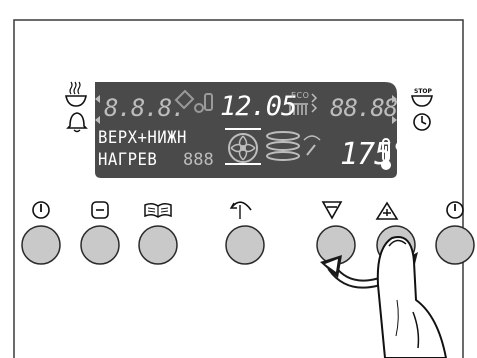  I want to click on stop-label: STOP, so click(423, 91).